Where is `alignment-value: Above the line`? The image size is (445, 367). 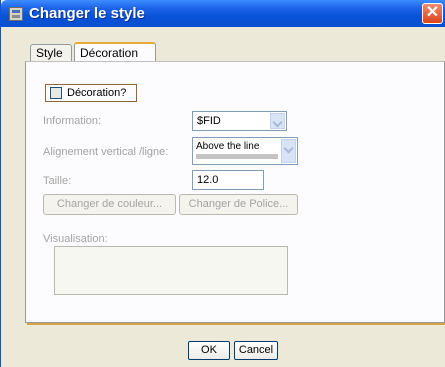
alignment-value: Above the line is located at coordinates (228, 146).